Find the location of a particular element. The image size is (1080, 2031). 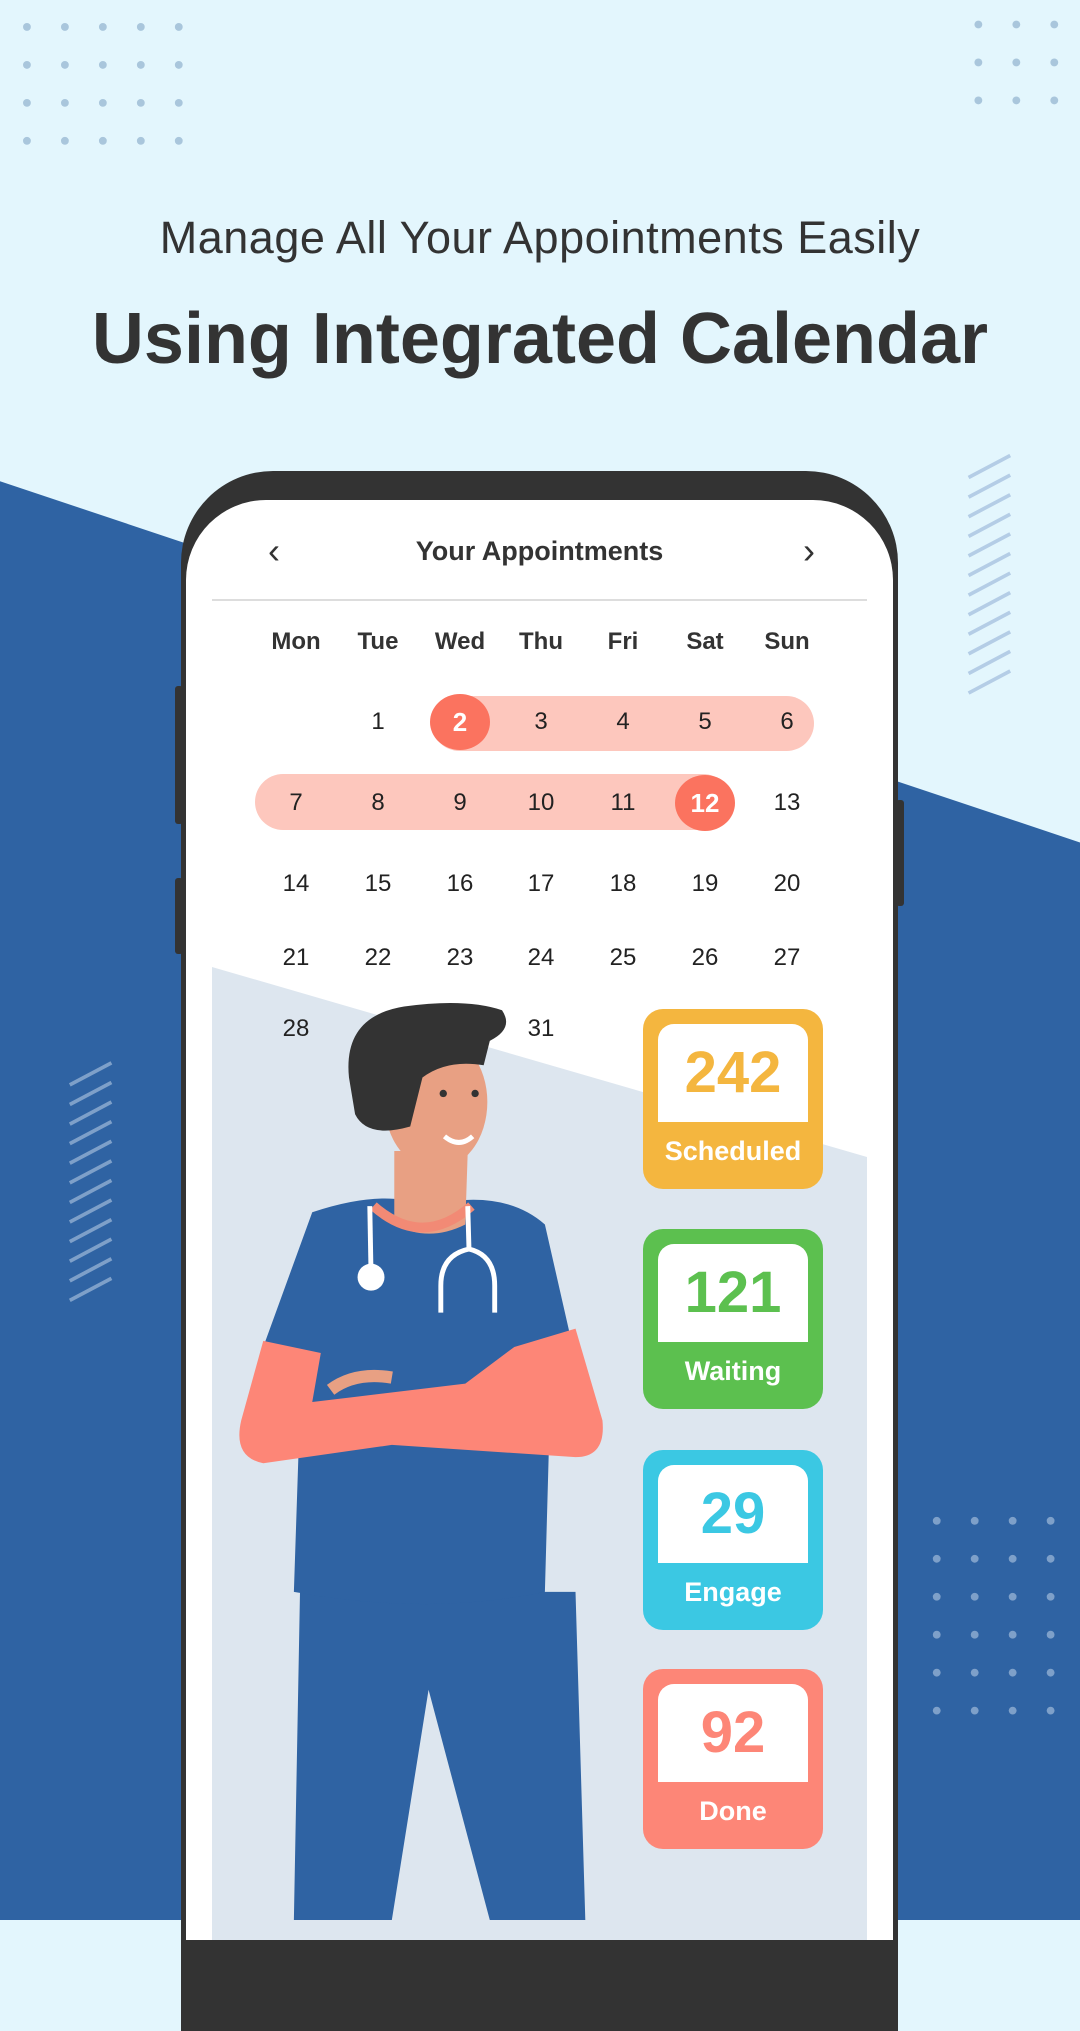

stat-card-done: 92 Done is located at coordinates (733, 1759).